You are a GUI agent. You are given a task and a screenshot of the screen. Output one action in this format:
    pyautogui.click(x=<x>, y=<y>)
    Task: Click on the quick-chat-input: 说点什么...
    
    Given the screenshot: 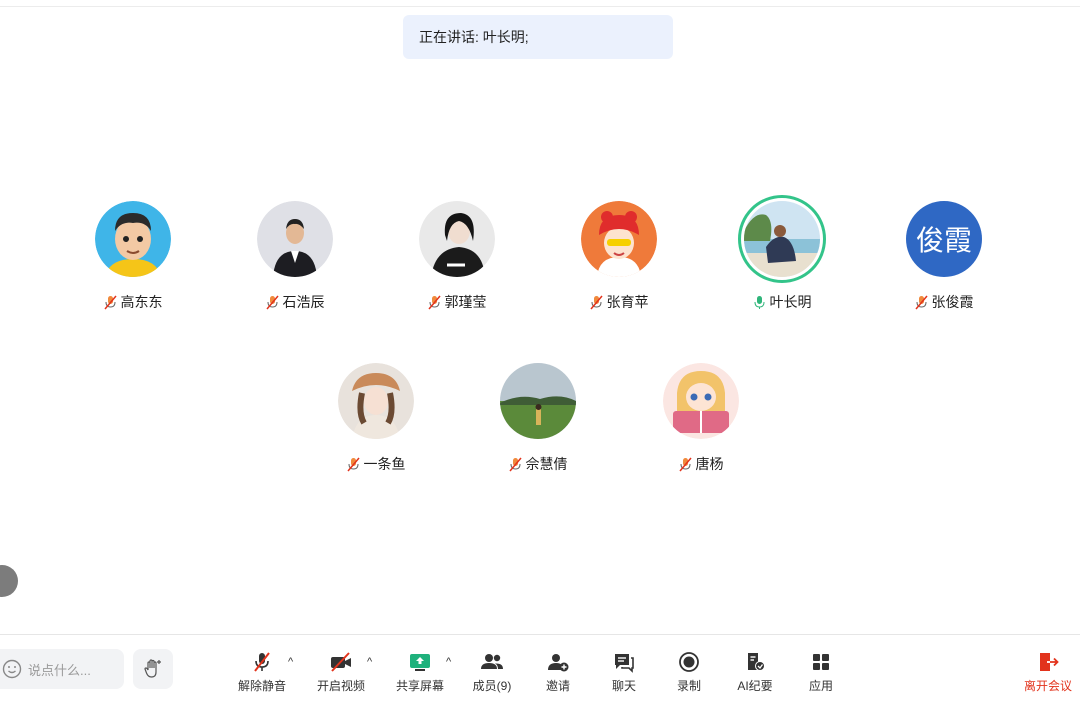 What is the action you would take?
    pyautogui.click(x=62, y=669)
    